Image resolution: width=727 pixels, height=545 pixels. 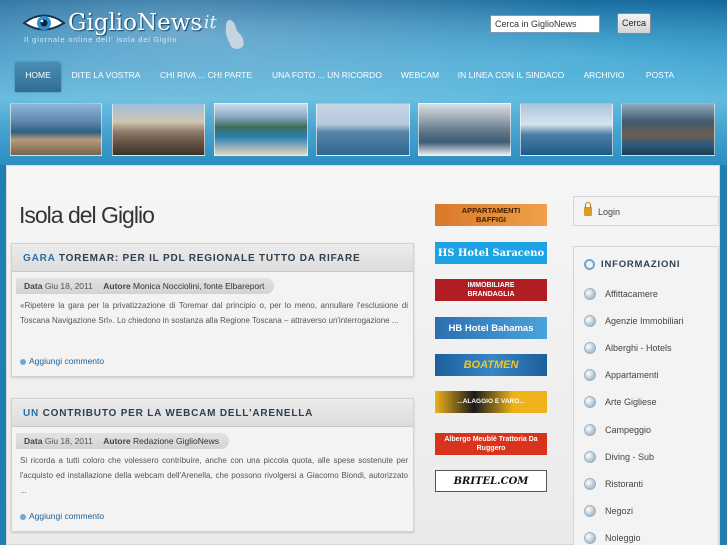 What do you see at coordinates (491, 481) in the screenshot?
I see `ad-britel: BRITEL.COM` at bounding box center [491, 481].